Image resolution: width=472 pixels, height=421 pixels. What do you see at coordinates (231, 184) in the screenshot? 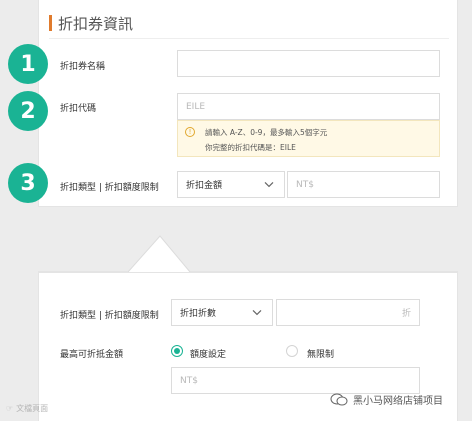
I see `discount-type-select: 折扣金額` at bounding box center [231, 184].